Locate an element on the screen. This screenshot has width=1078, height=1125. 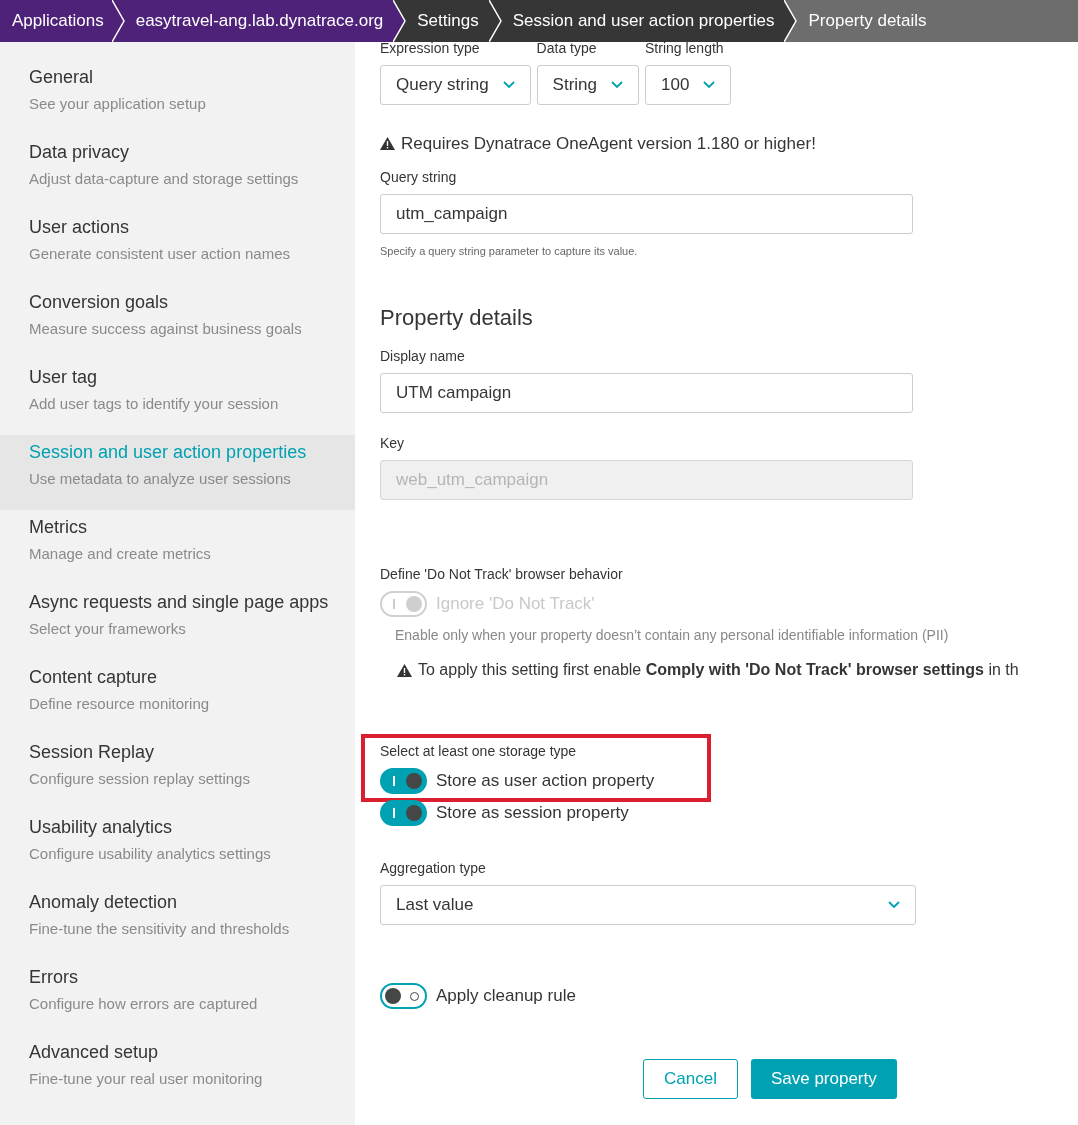
input-field: UTM campaign is located at coordinates (646, 393).